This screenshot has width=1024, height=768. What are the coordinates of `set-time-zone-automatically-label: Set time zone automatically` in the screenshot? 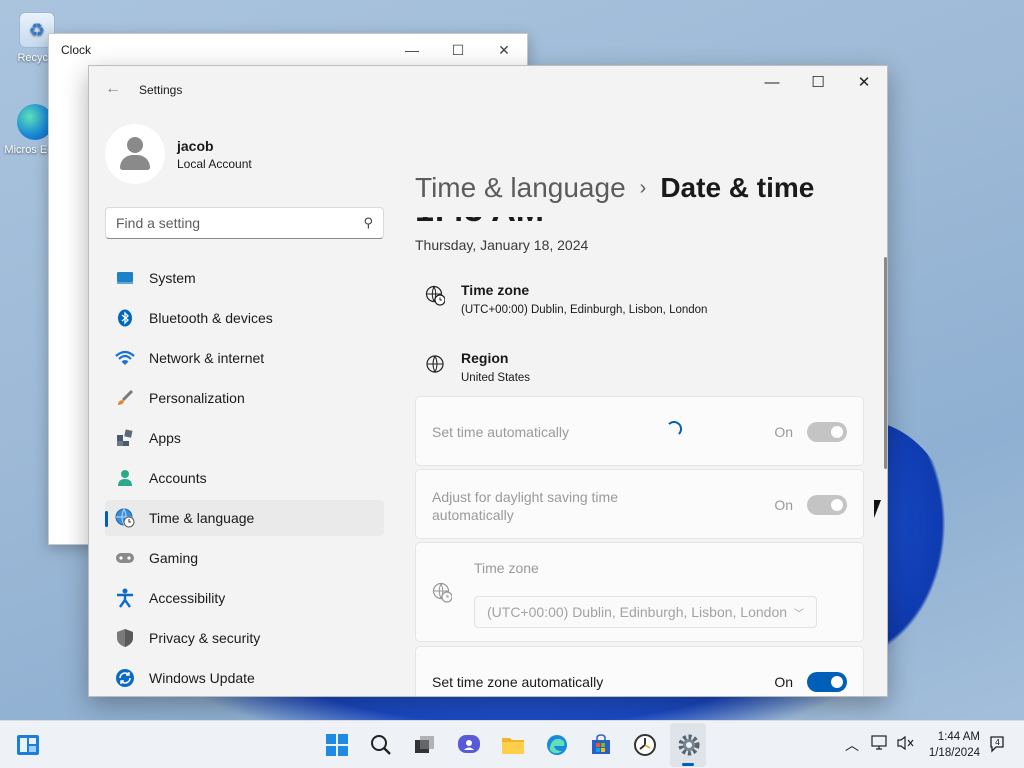 It's located at (518, 682).